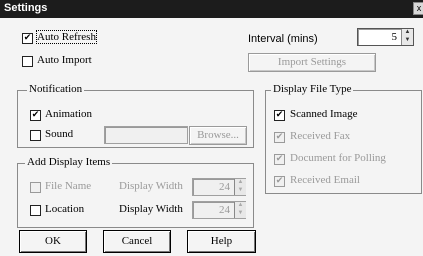 This screenshot has width=423, height=256. What do you see at coordinates (283, 39) in the screenshot?
I see `interval-label: Interval (mins)` at bounding box center [283, 39].